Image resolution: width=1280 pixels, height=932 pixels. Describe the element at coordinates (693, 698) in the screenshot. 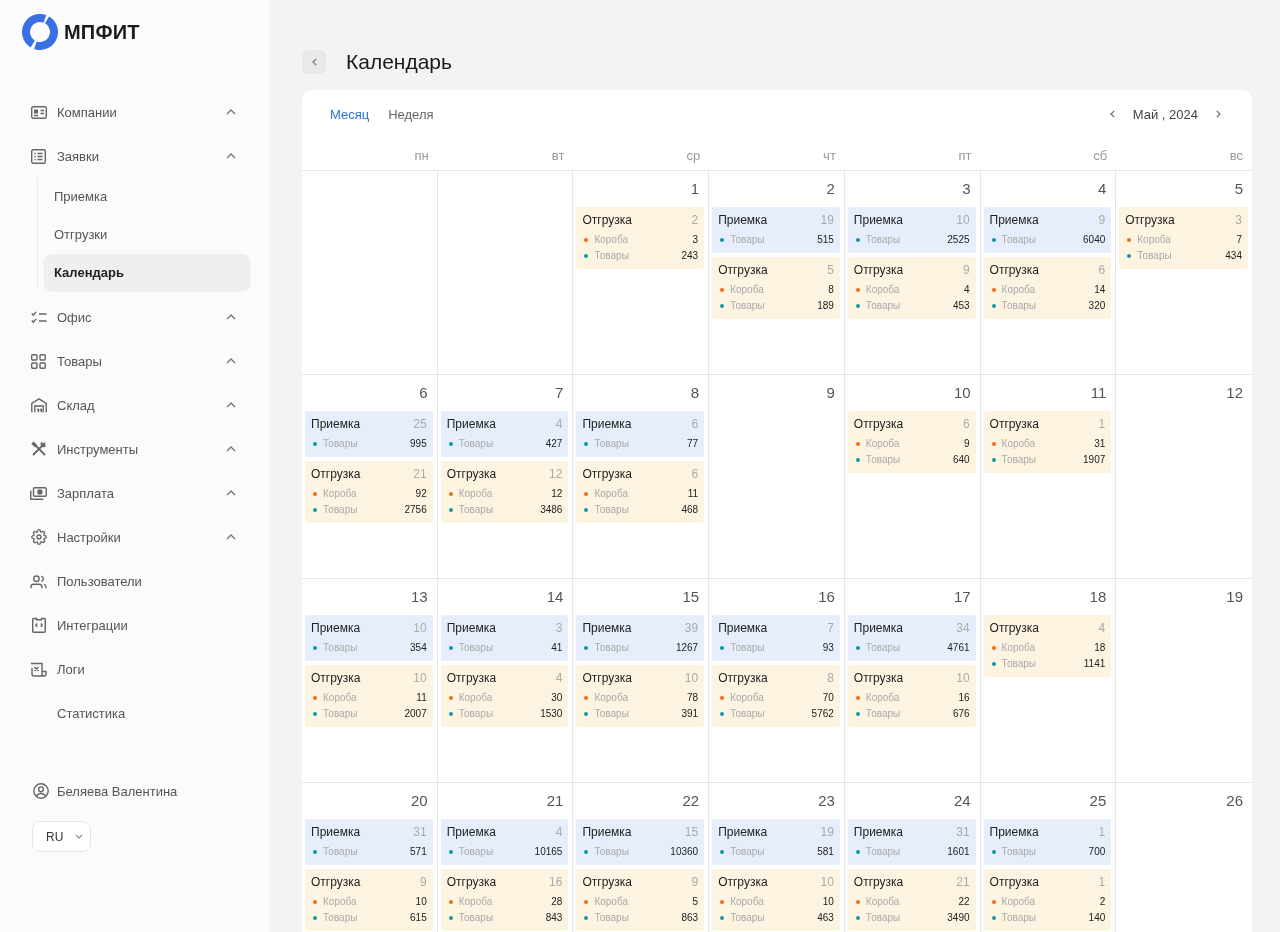

I see `line-value: 78` at that location.